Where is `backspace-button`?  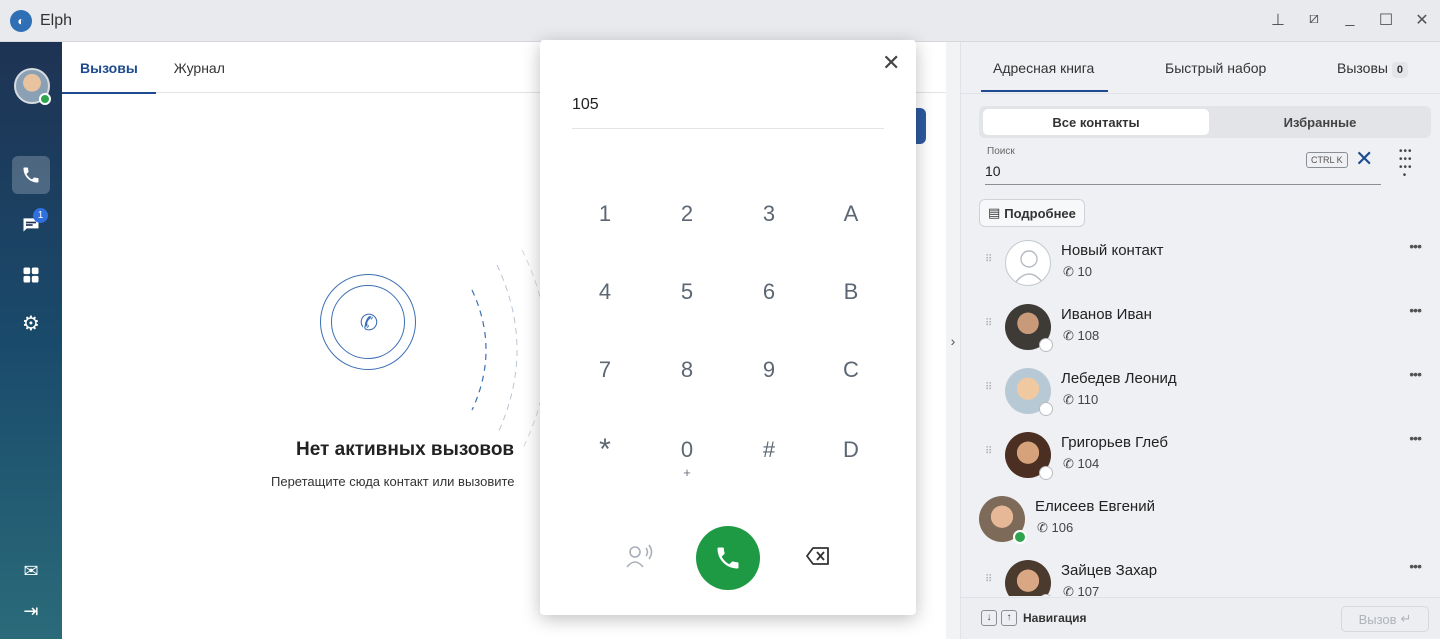 backspace-button is located at coordinates (818, 556).